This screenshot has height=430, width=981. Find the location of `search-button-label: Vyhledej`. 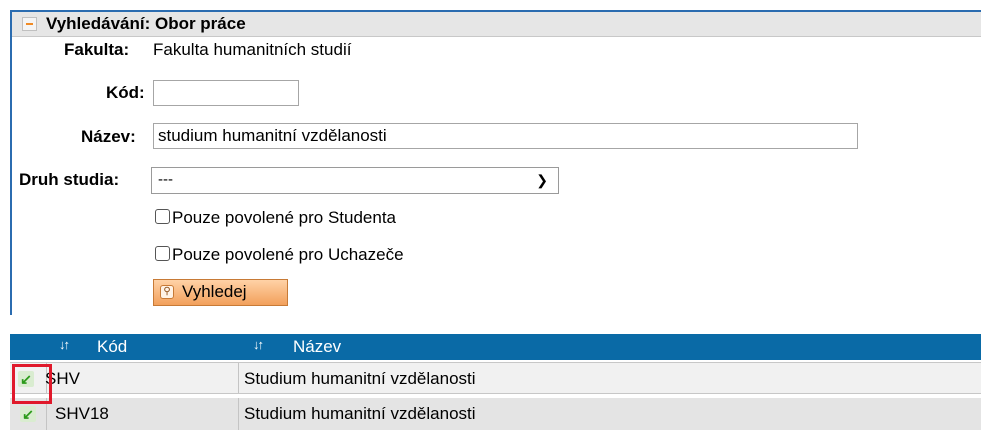

search-button-label: Vyhledej is located at coordinates (214, 291).